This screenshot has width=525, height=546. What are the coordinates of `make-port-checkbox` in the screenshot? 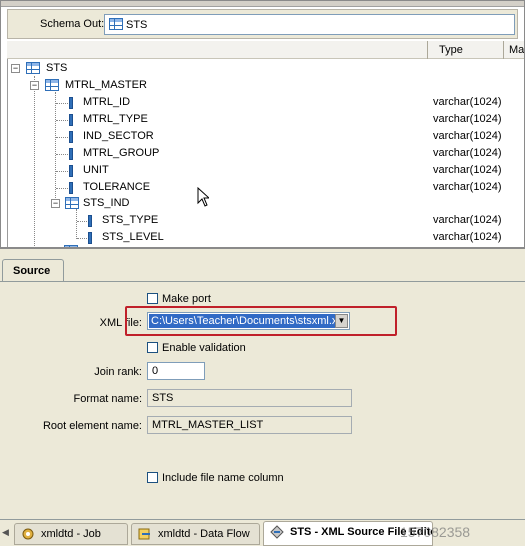 It's located at (152, 298).